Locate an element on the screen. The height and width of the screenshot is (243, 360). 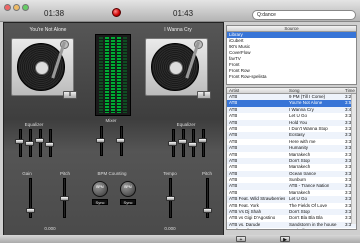
deck-a-title: You're Not Alone is located at coordinates (48, 30).